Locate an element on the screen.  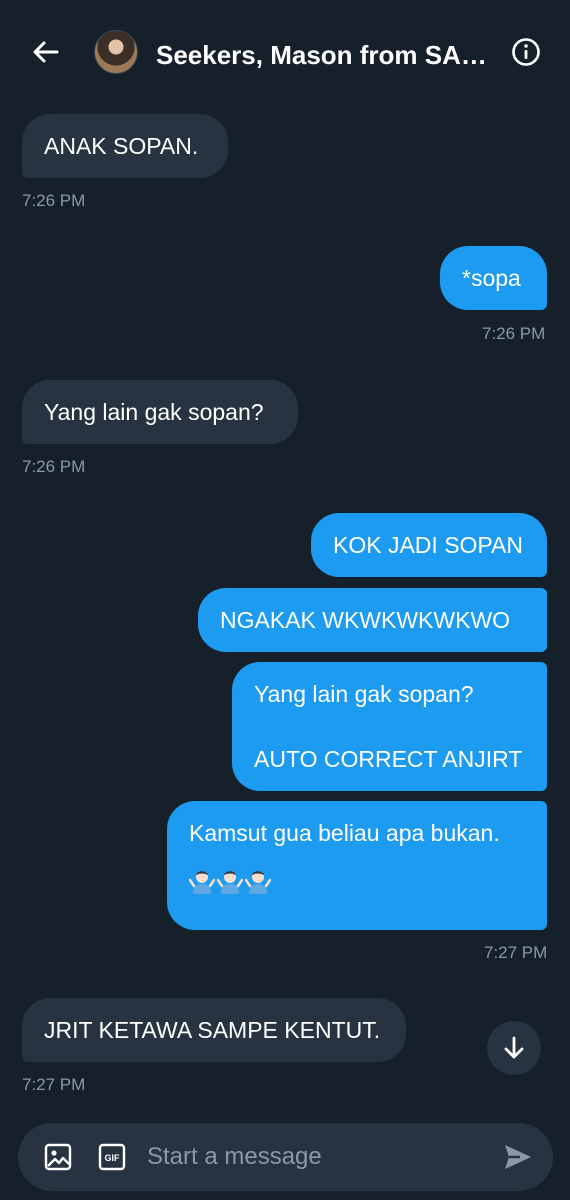
add-gif-button: GIF is located at coordinates (112, 1157).